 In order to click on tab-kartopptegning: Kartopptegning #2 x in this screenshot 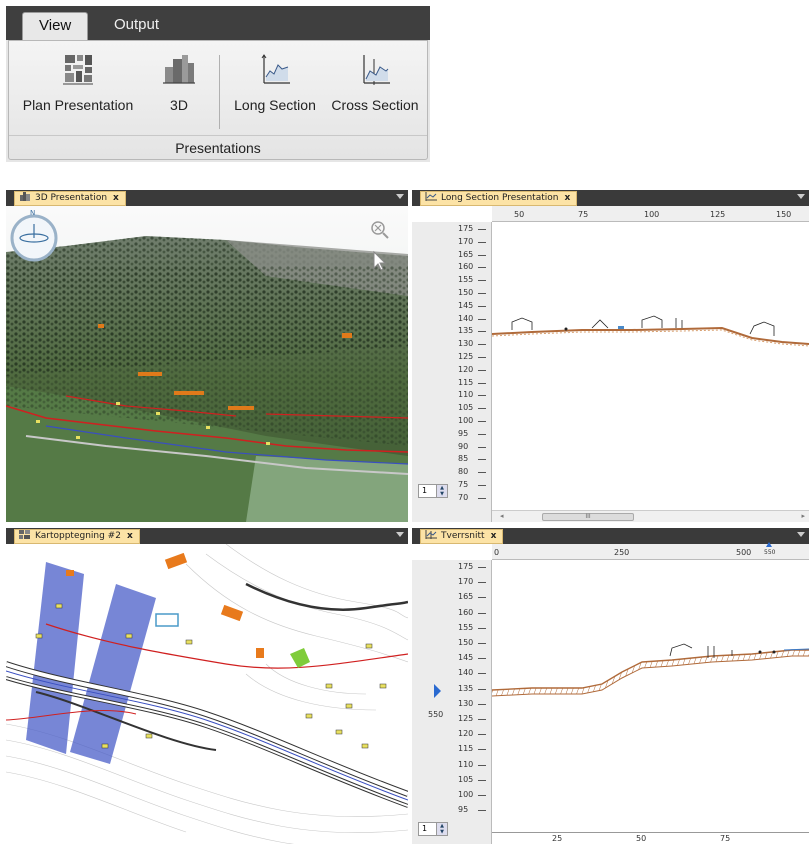, I will do `click(77, 536)`.